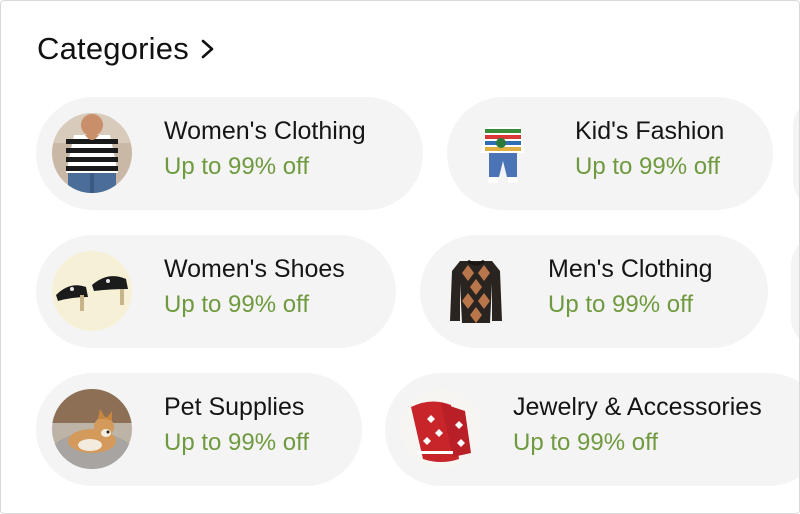  Describe the element at coordinates (92, 291) in the screenshot. I see `womens-shoes-thumbnail` at that location.